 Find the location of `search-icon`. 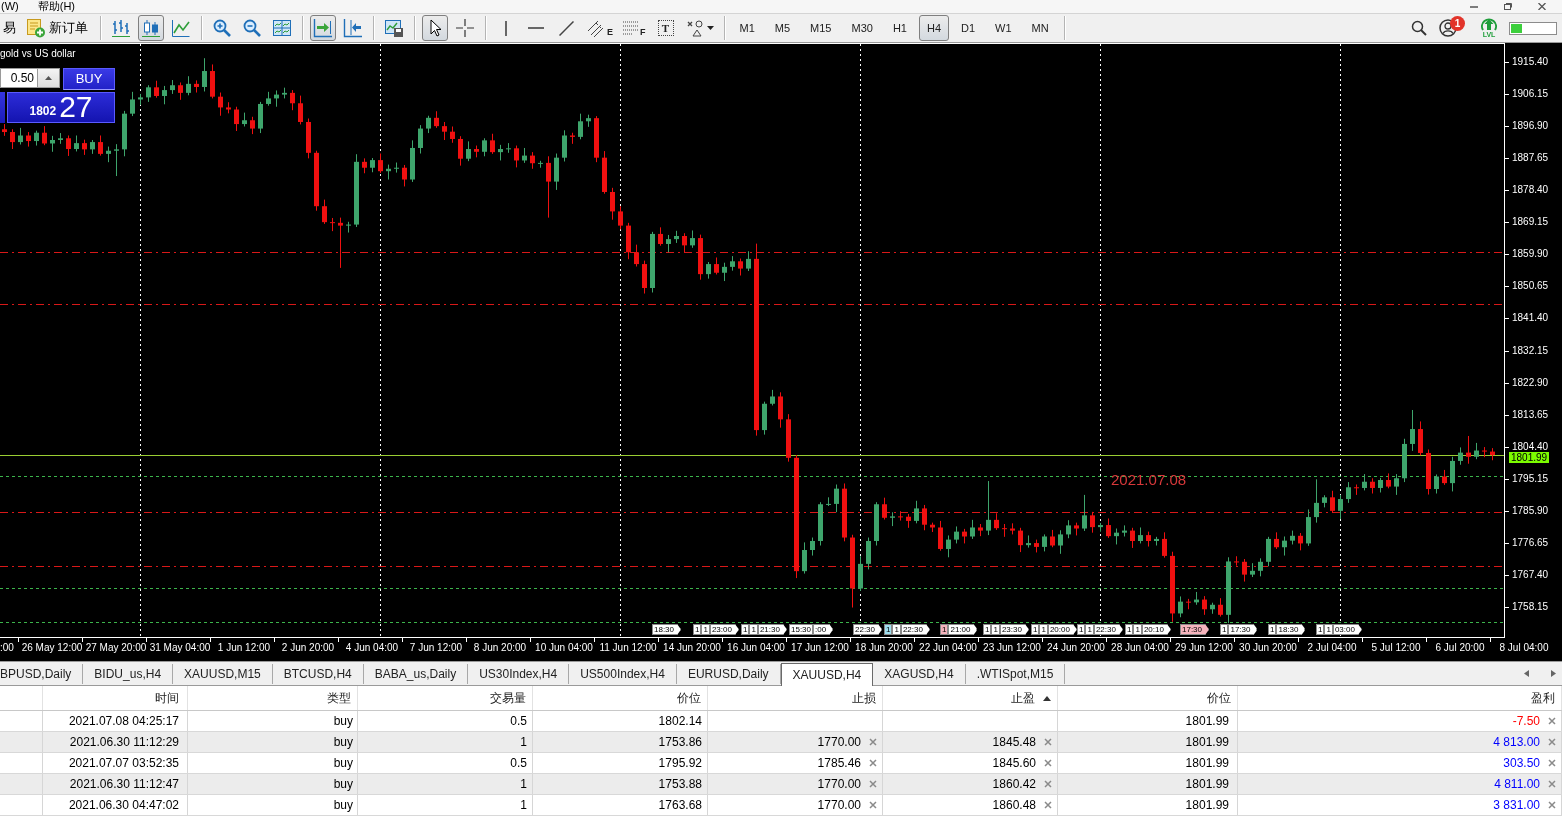

search-icon is located at coordinates (1419, 28).